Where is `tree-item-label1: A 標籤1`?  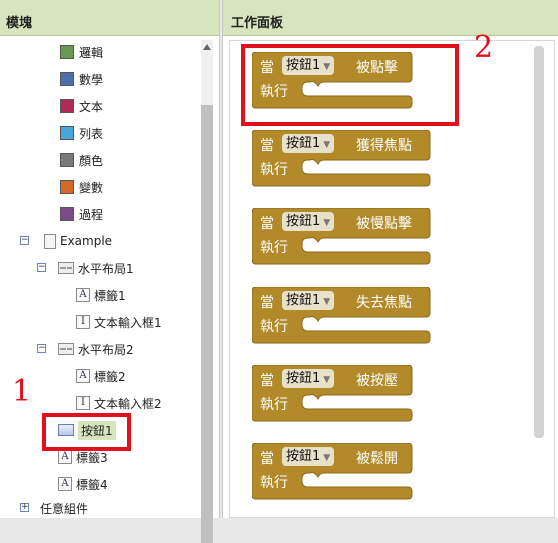
tree-item-label1: A 標籤1 is located at coordinates (101, 295).